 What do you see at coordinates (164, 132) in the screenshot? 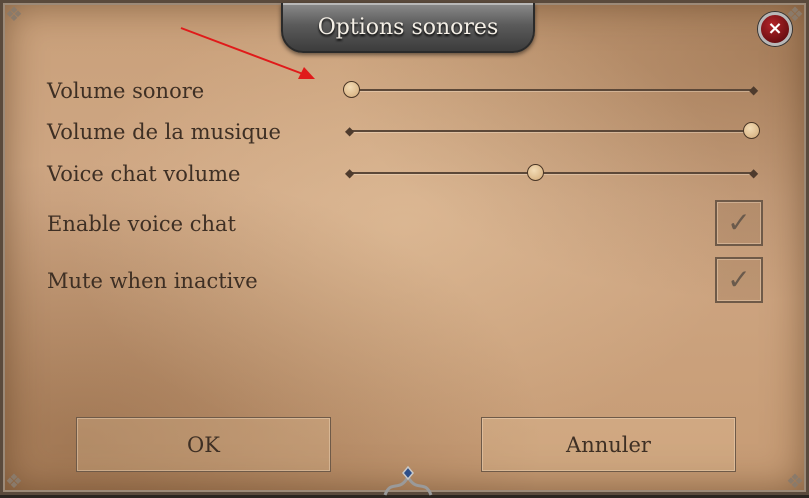
I see `music-volume-label: Volume de la musique` at bounding box center [164, 132].